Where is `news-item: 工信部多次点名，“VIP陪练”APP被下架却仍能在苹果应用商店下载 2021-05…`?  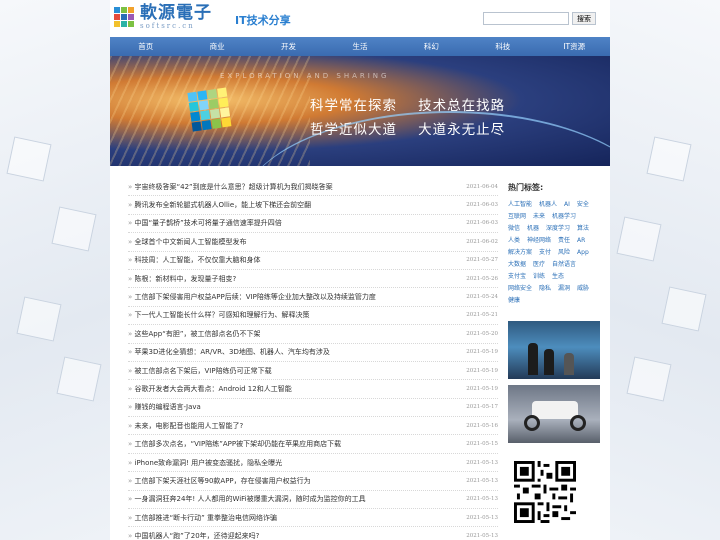
news-item: 工信部多次点名，“VIP陪练”APP被下架却仍能在苹果应用商店下载 2021-05… is located at coordinates (313, 444).